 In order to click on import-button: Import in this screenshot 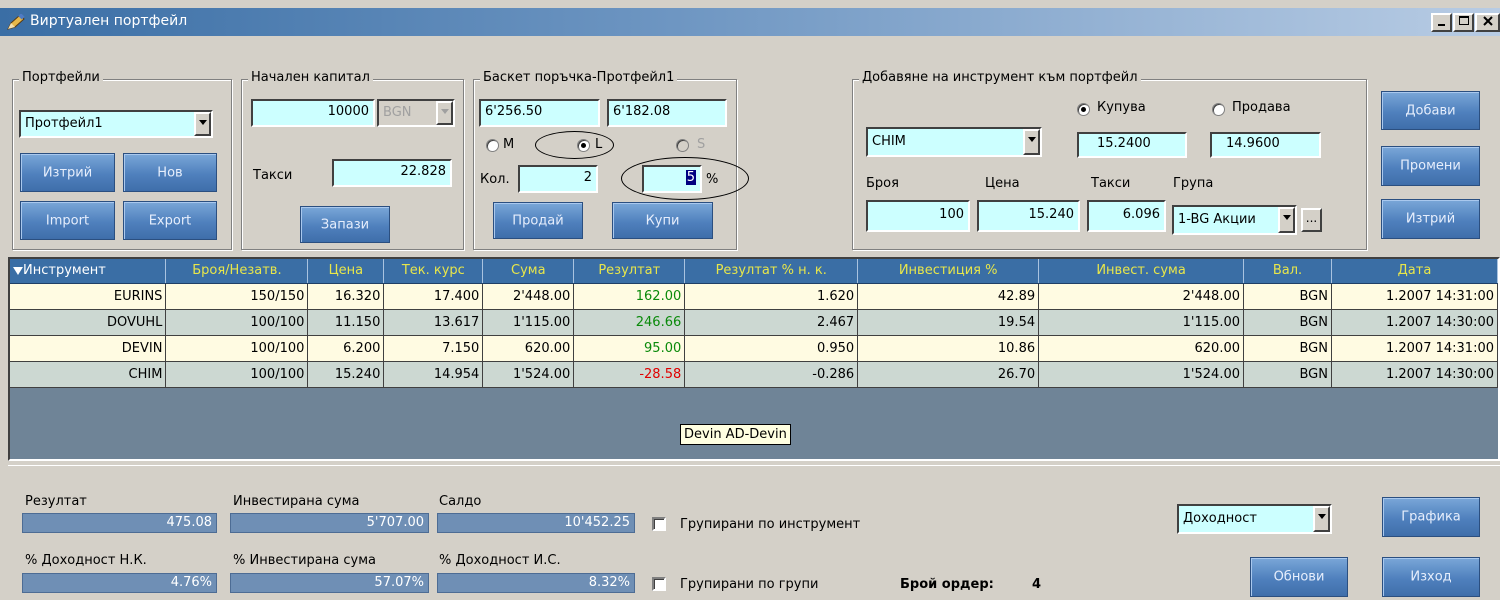, I will do `click(67, 220)`.